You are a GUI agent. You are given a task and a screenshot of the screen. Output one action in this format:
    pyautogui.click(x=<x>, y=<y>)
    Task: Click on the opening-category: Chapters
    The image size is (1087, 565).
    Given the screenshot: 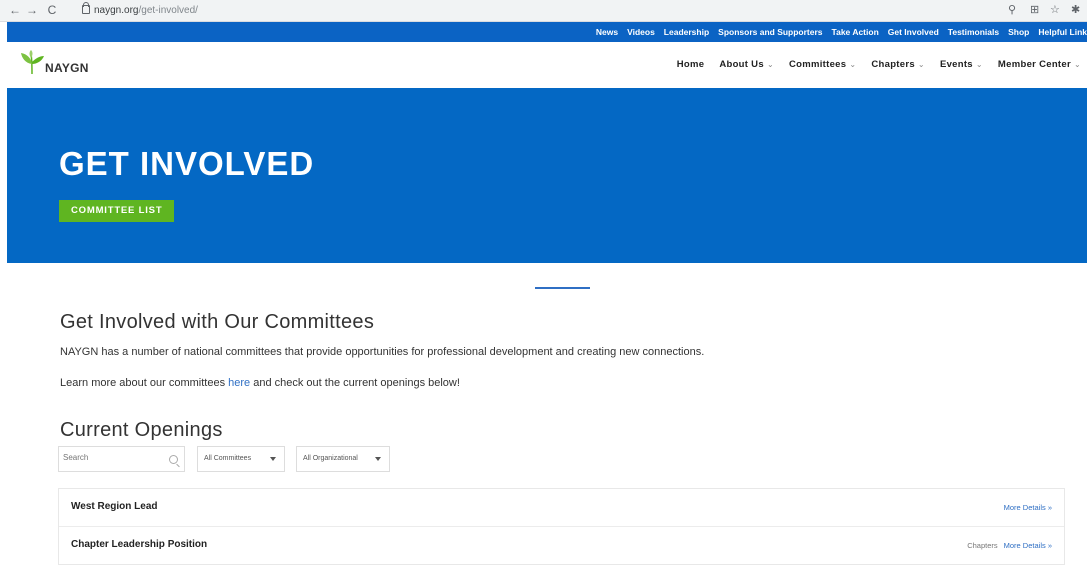 What is the action you would take?
    pyautogui.click(x=982, y=545)
    